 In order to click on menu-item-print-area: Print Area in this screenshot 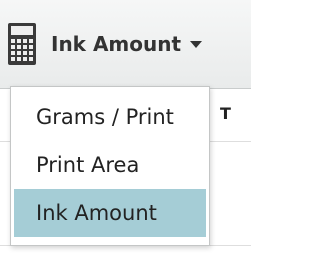, I will do `click(110, 165)`.